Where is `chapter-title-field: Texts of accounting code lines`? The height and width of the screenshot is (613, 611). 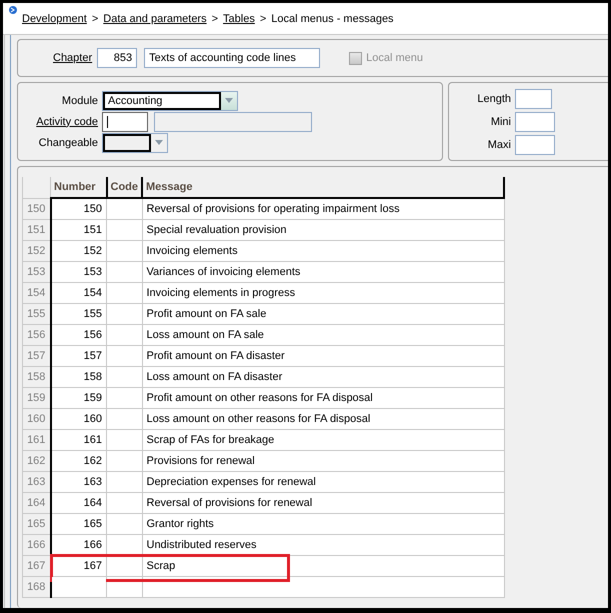
chapter-title-field: Texts of accounting code lines is located at coordinates (232, 58).